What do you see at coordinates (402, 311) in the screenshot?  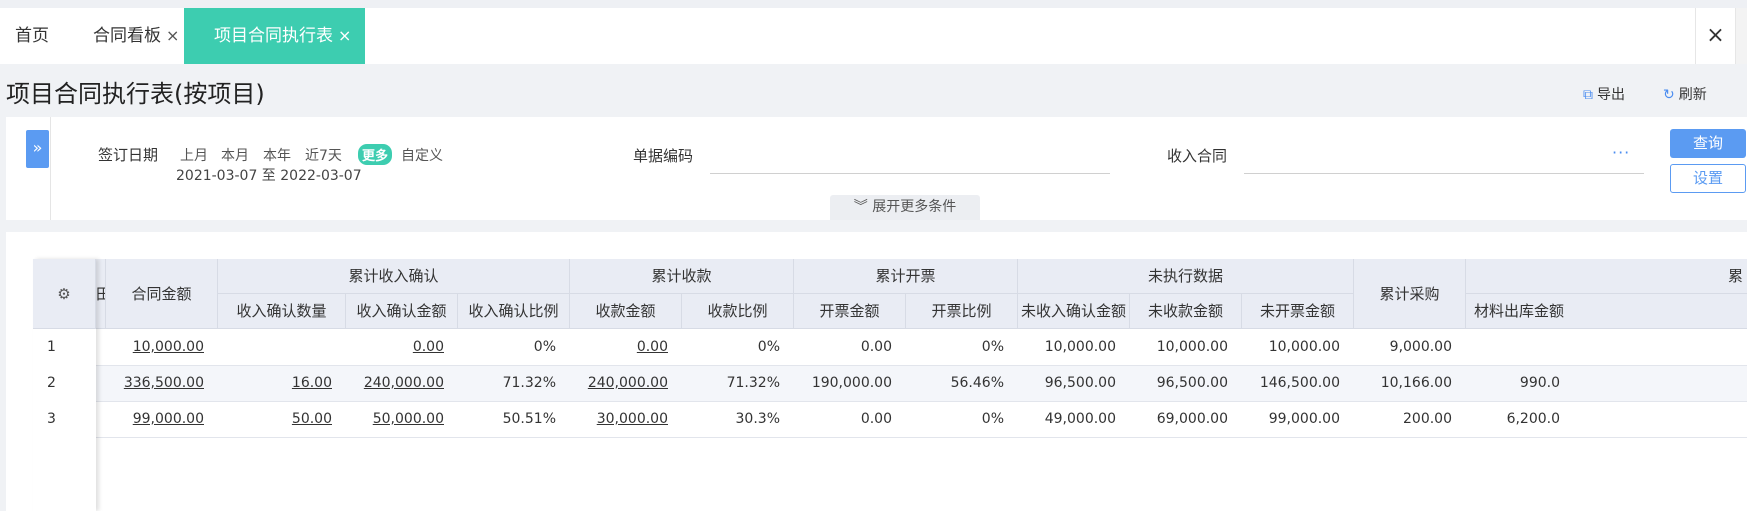 I see `header-confirm-amount: 收入确认金额` at bounding box center [402, 311].